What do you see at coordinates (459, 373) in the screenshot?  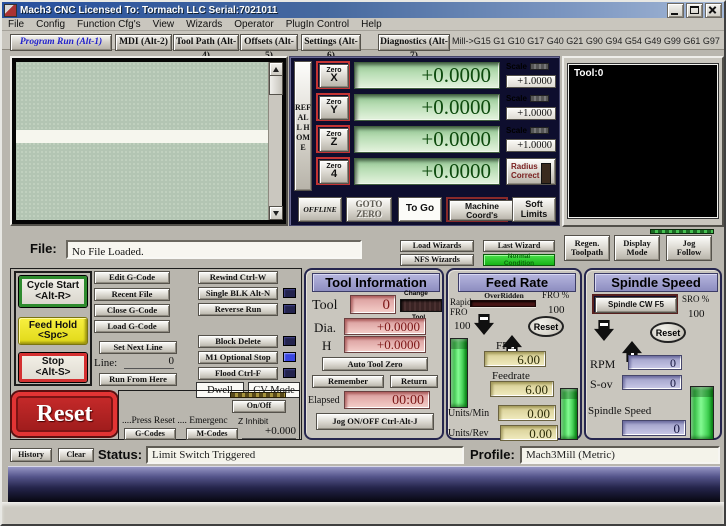 I see `fro-slider` at bounding box center [459, 373].